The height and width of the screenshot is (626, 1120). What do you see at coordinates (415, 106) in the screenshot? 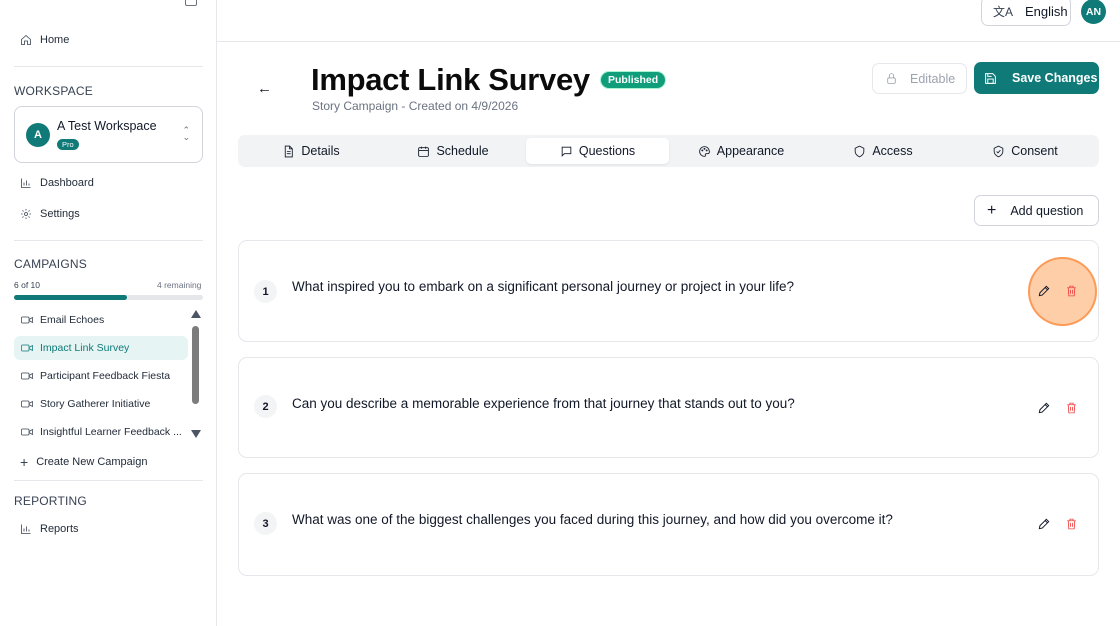
I see `page-subtitle: Story Campaign - Created on 4/9/2026` at bounding box center [415, 106].